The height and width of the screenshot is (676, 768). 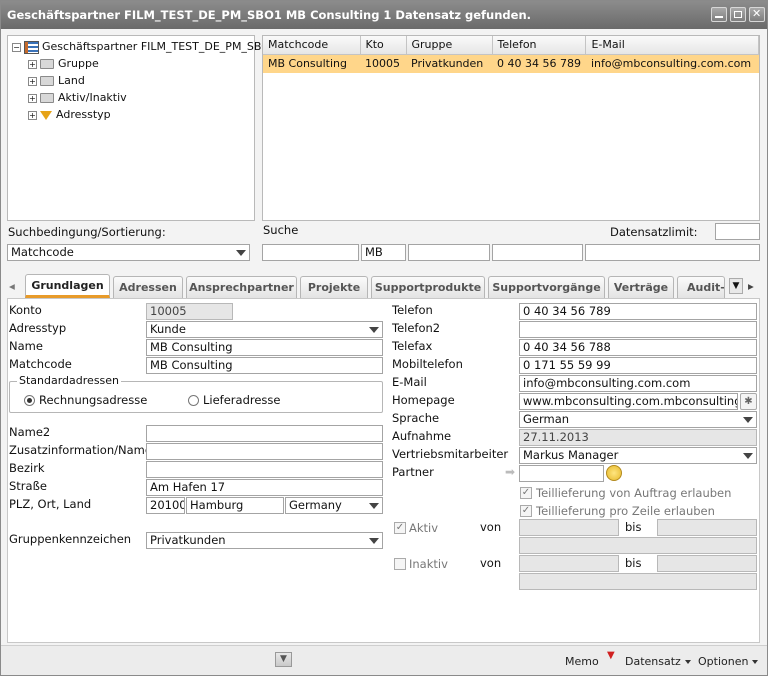 I want to click on condition-label: Suchbedingung/Sortierung:, so click(x=87, y=232).